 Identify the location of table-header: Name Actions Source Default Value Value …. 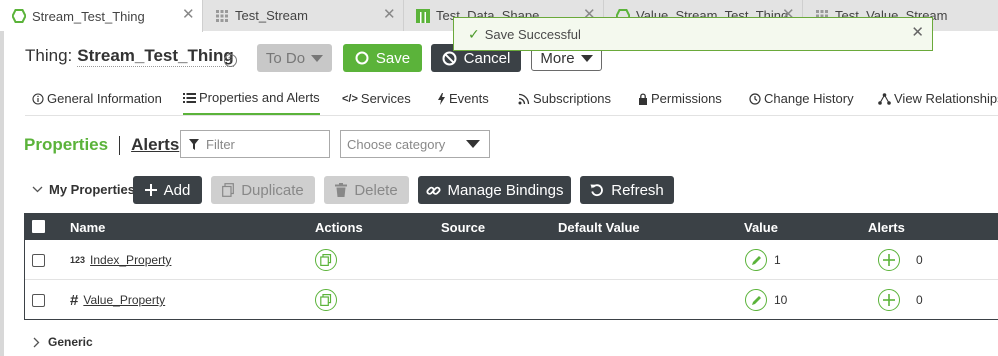
(511, 227).